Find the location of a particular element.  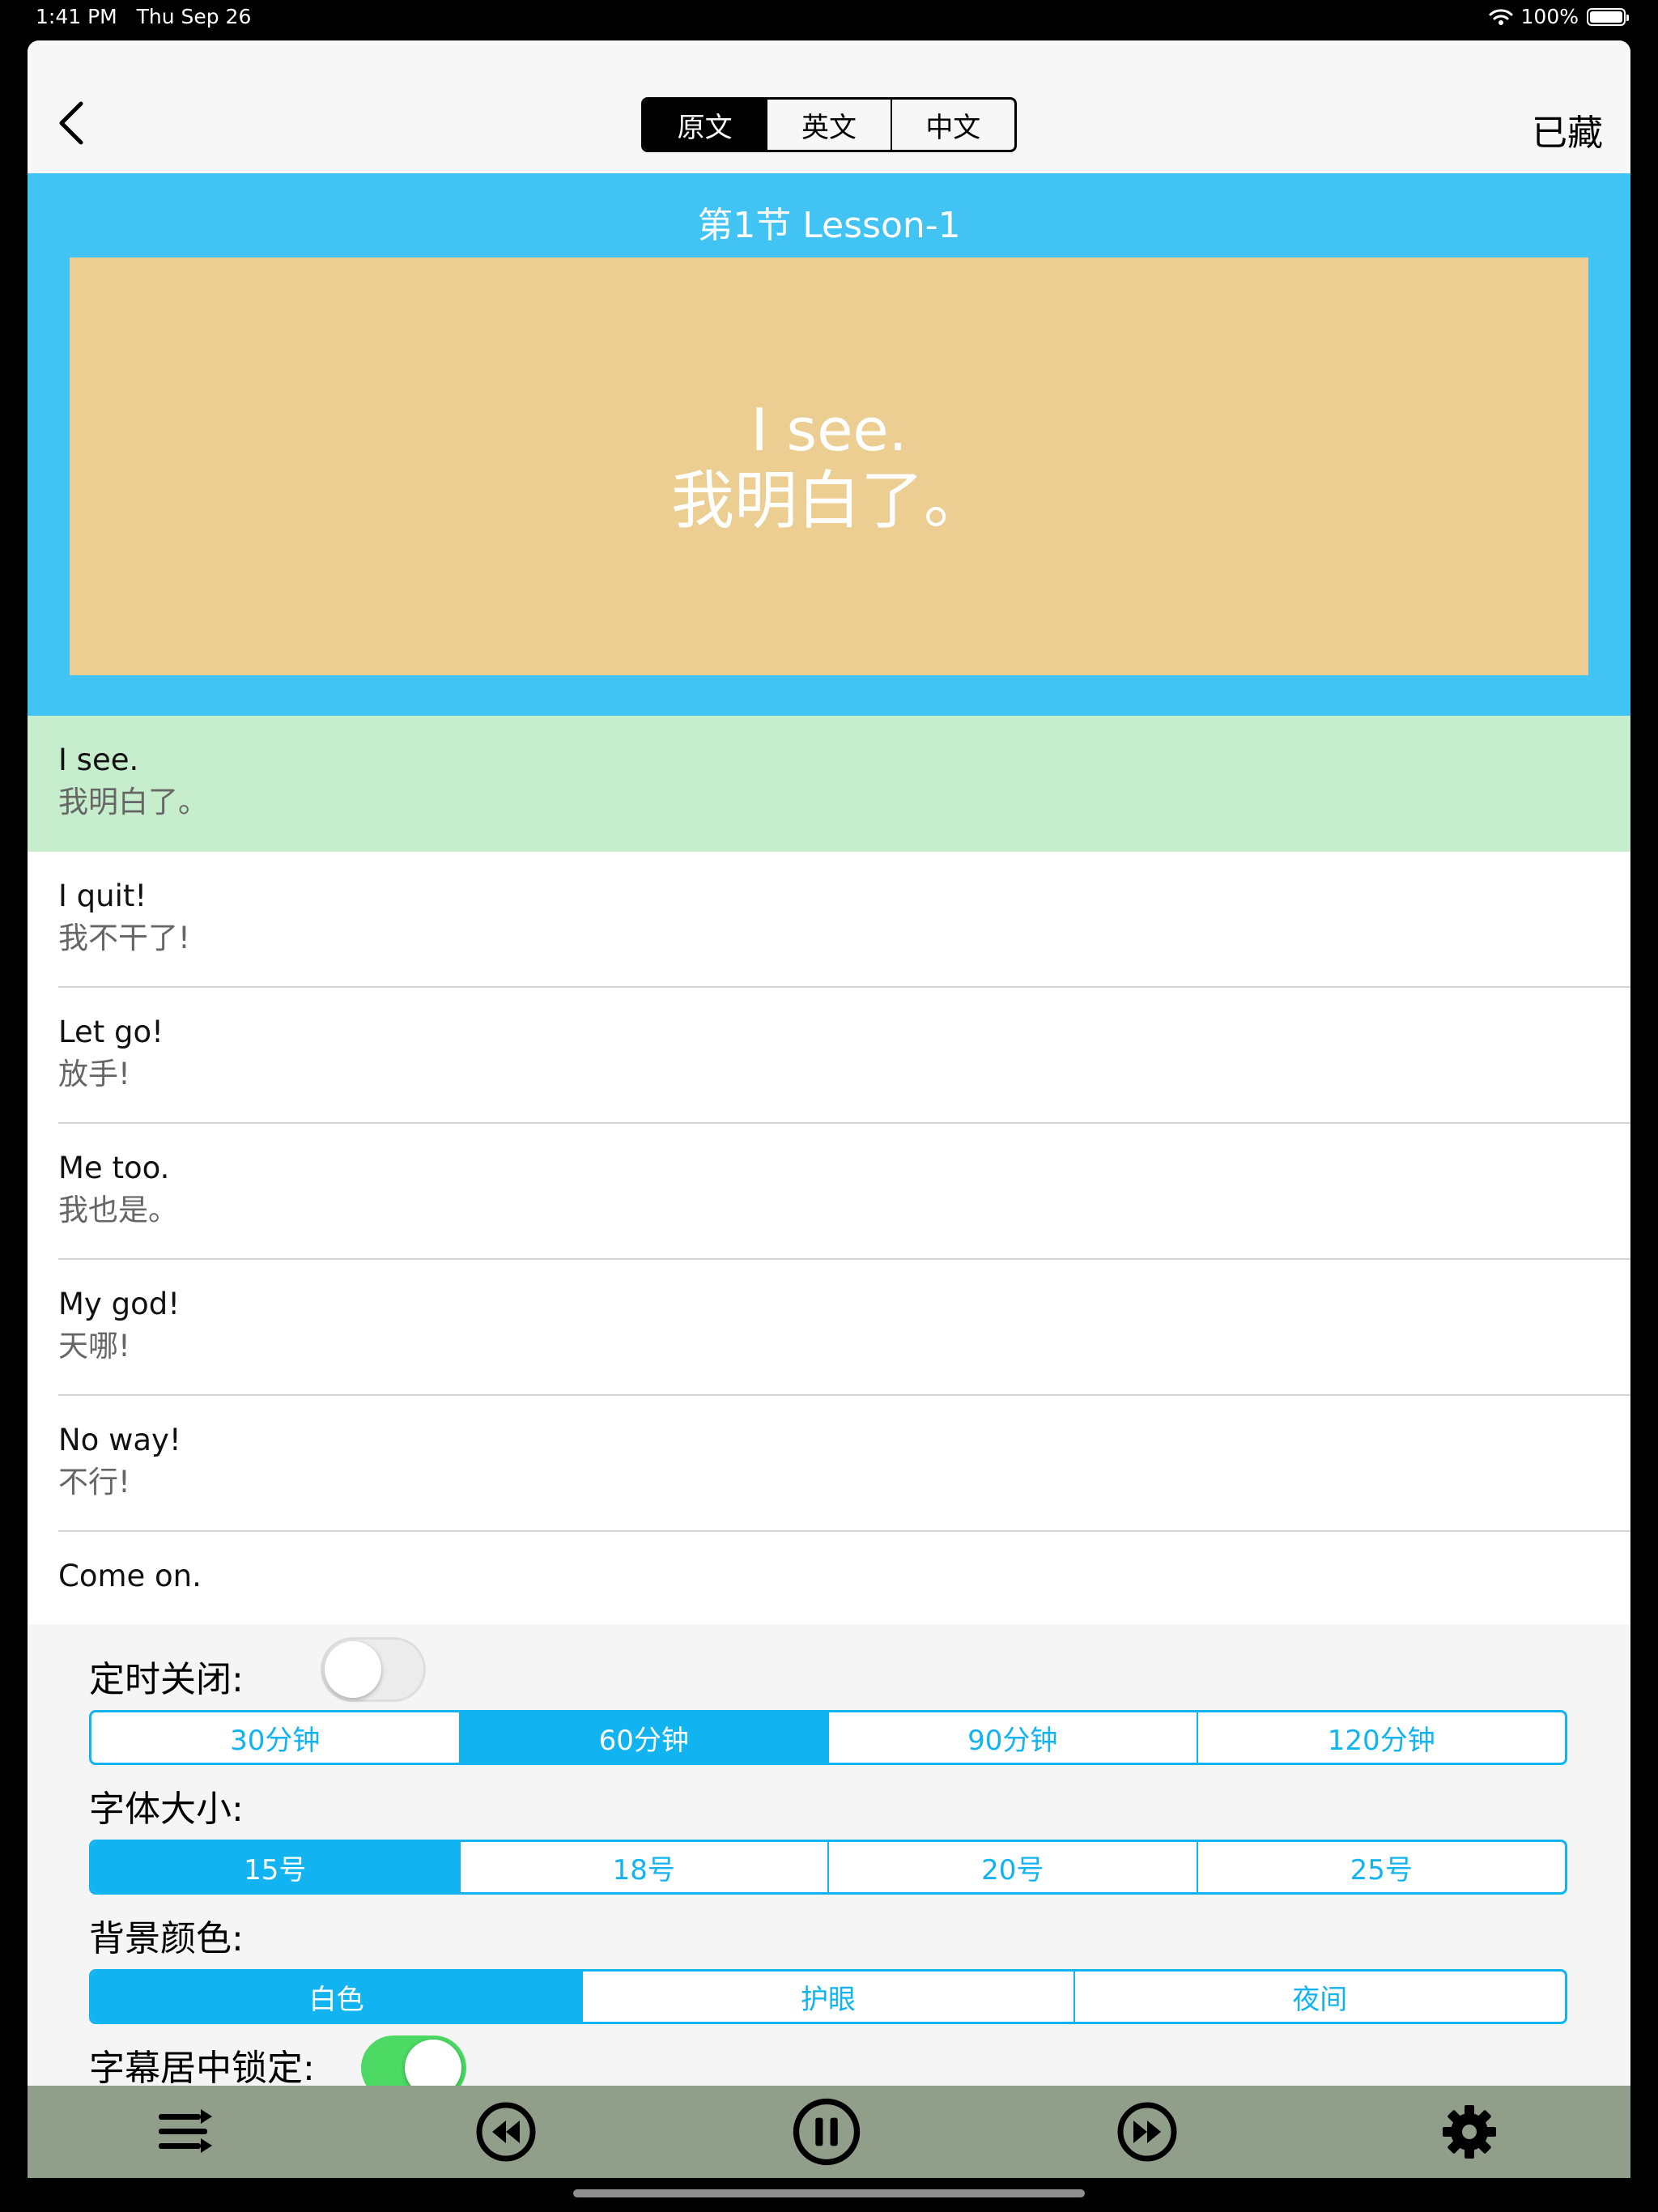

sentence-chinese: 天哪! is located at coordinates (94, 1346).